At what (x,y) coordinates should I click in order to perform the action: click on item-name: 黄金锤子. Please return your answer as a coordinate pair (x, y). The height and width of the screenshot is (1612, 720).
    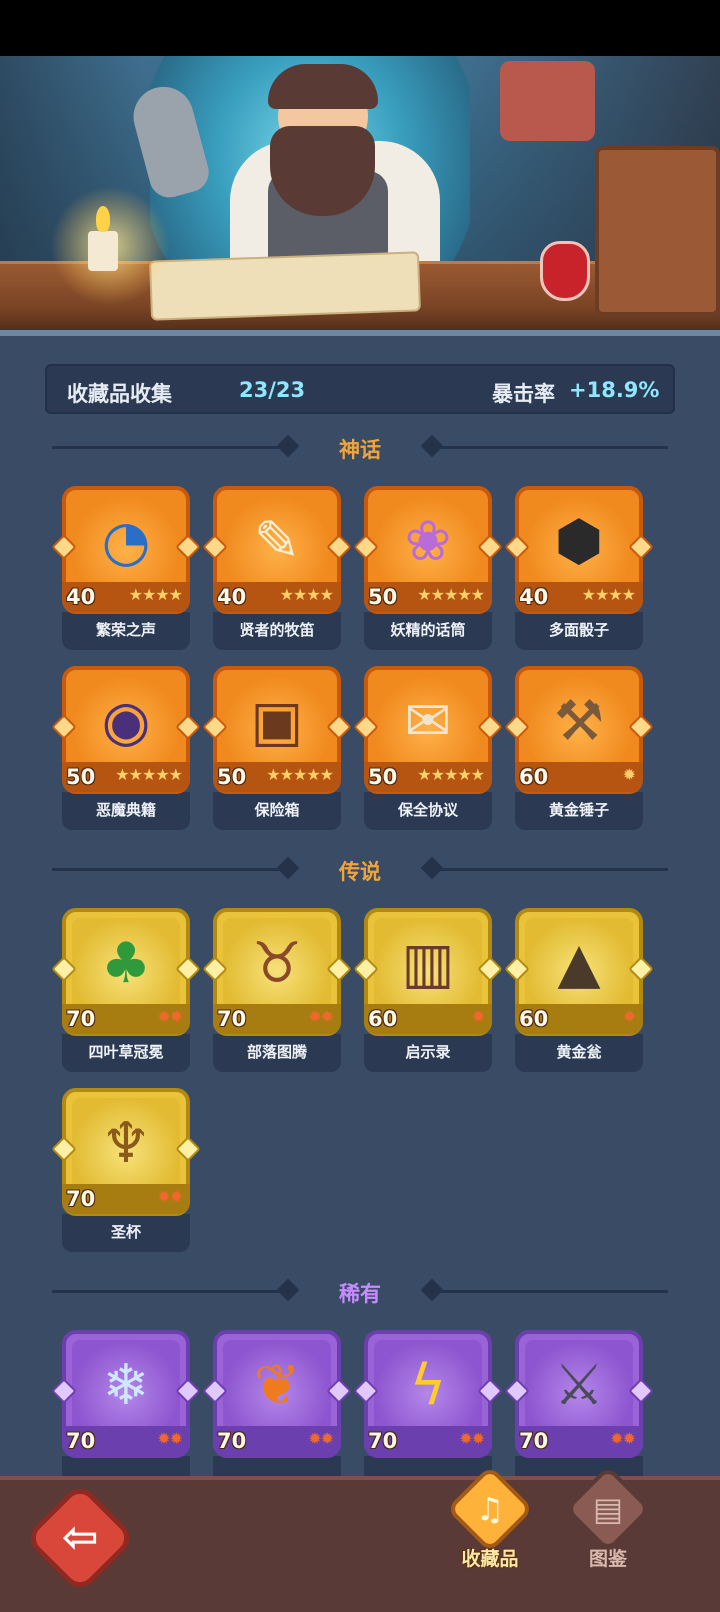
    Looking at the image, I should click on (578, 810).